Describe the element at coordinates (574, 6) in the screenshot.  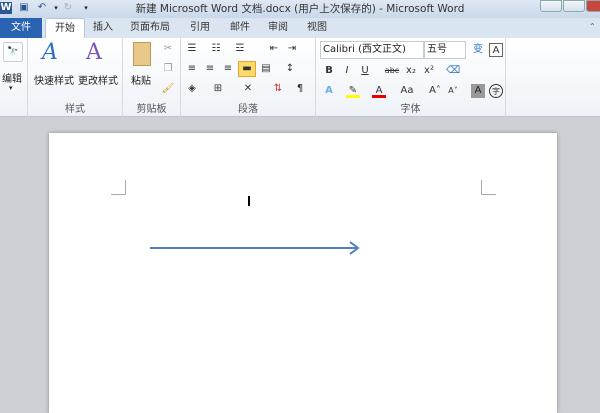
I see `maximize-button` at that location.